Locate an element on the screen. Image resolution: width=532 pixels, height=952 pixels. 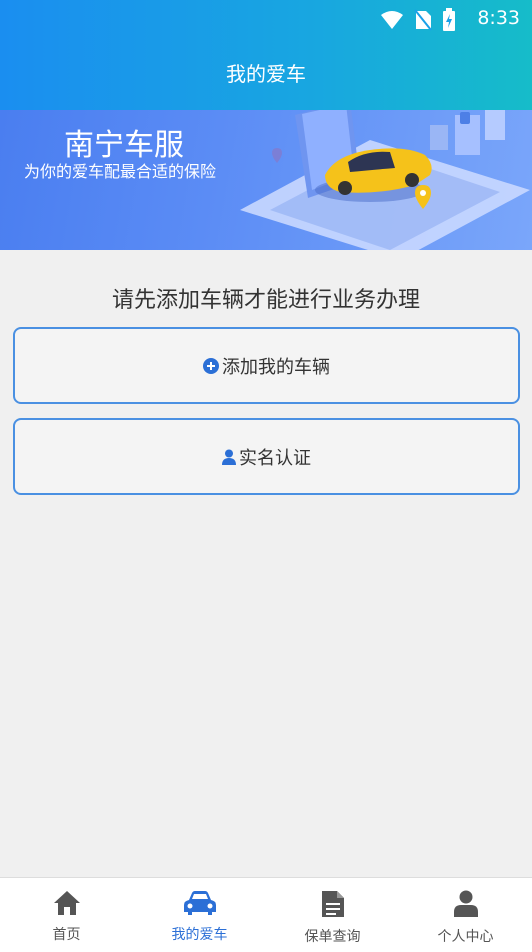
tab-policy-query: 保单查询 is located at coordinates (332, 915).